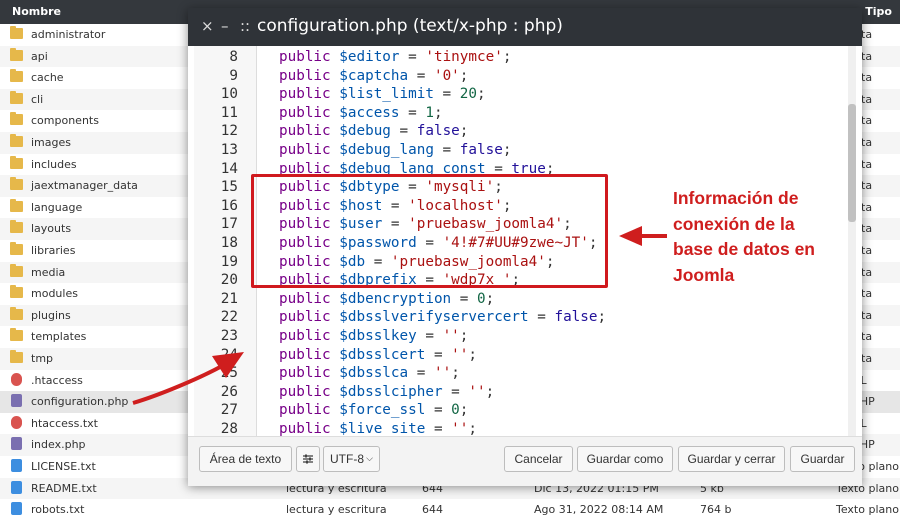  What do you see at coordinates (207, 26) in the screenshot?
I see `close-icon: ×` at bounding box center [207, 26].